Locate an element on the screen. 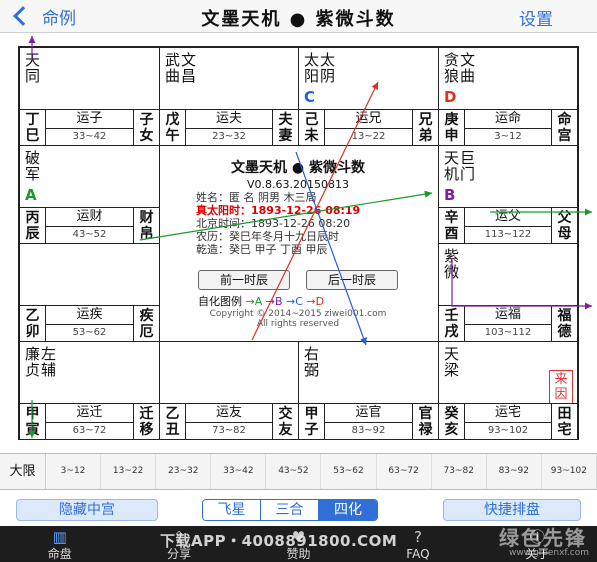  palace-chen: 破军 A 丙辰运财 43~52 财帛 is located at coordinates (89, 194).